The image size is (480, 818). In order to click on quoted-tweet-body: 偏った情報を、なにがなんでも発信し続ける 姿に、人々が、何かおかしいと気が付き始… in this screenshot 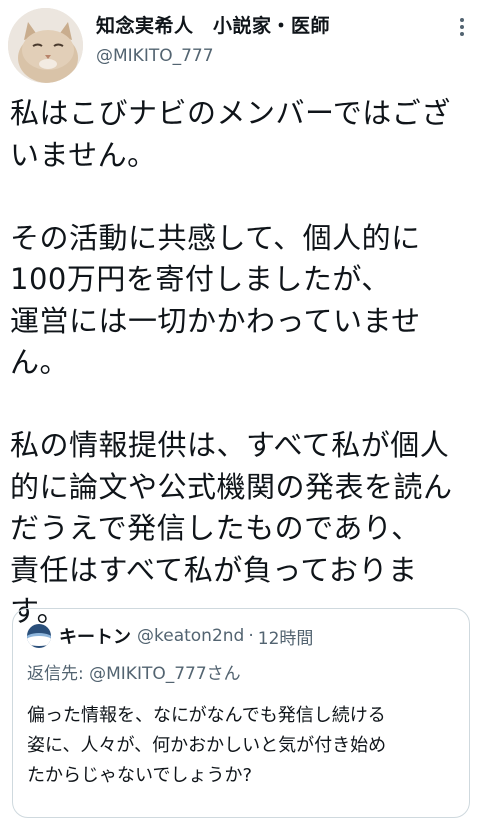, I will do `click(243, 746)`.